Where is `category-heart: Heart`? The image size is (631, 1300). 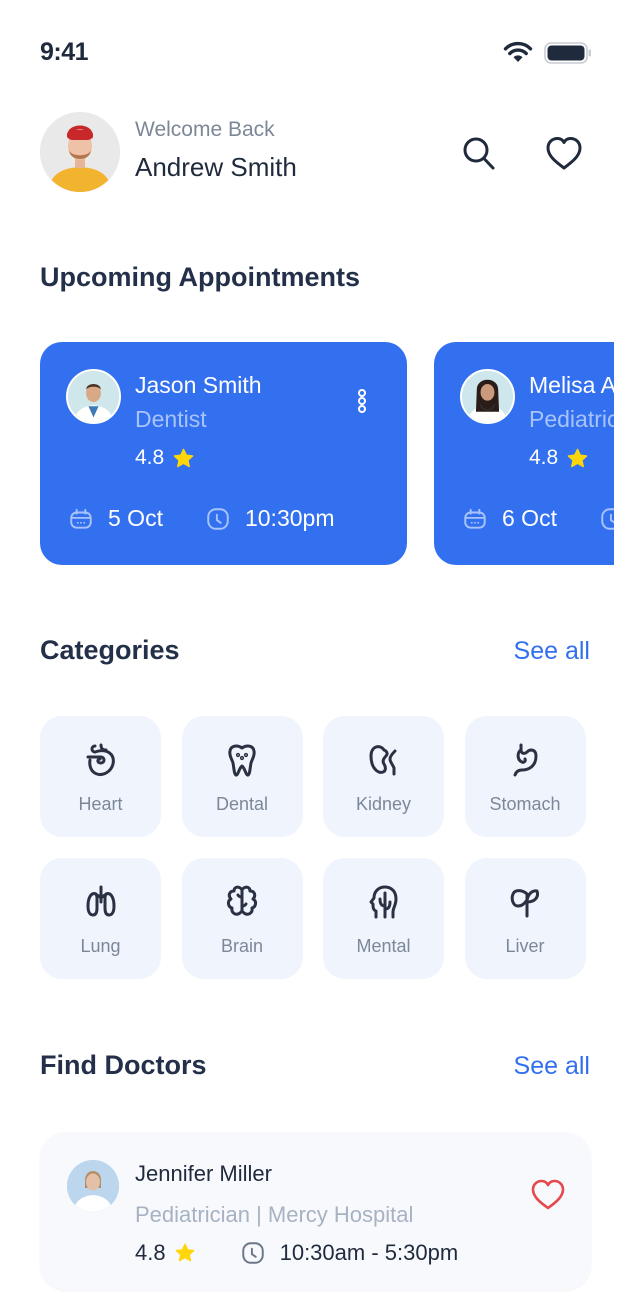 category-heart: Heart is located at coordinates (100, 776).